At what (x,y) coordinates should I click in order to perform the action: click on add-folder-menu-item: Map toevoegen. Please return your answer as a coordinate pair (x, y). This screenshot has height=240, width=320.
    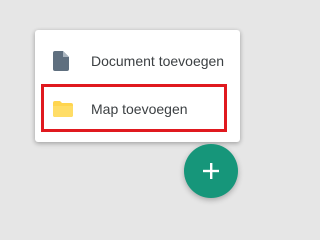
    Looking at the image, I should click on (137, 109).